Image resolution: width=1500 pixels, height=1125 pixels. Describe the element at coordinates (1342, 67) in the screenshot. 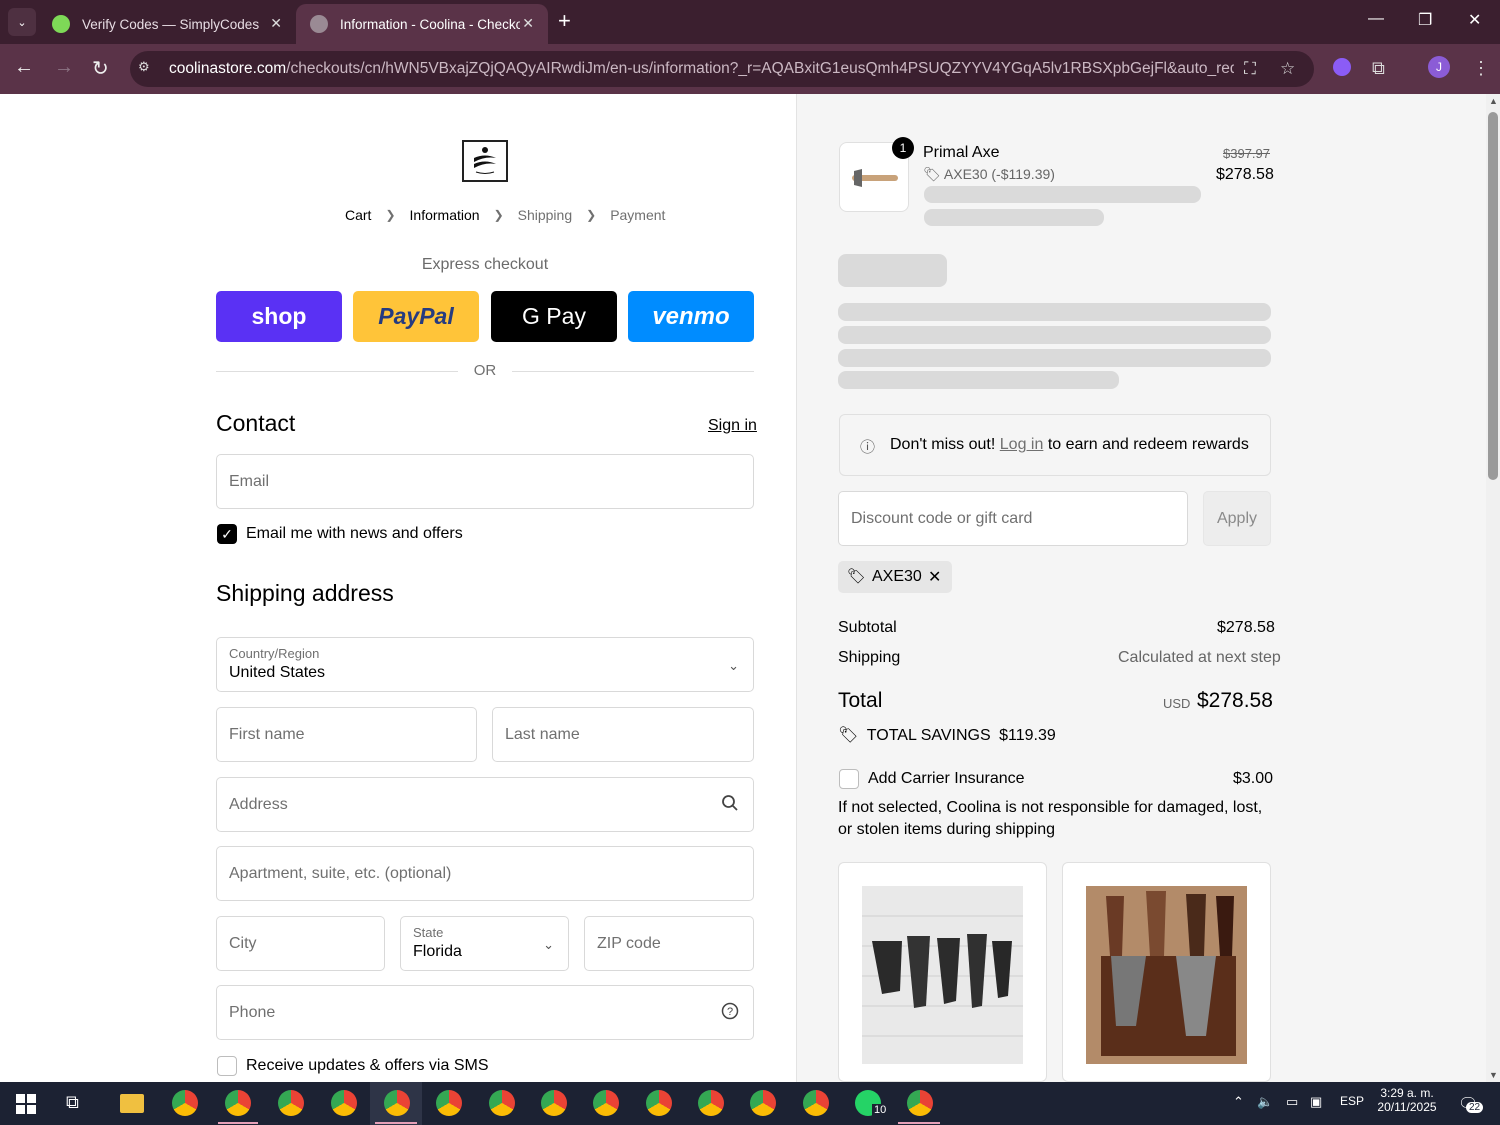

I see `extension-icon` at that location.